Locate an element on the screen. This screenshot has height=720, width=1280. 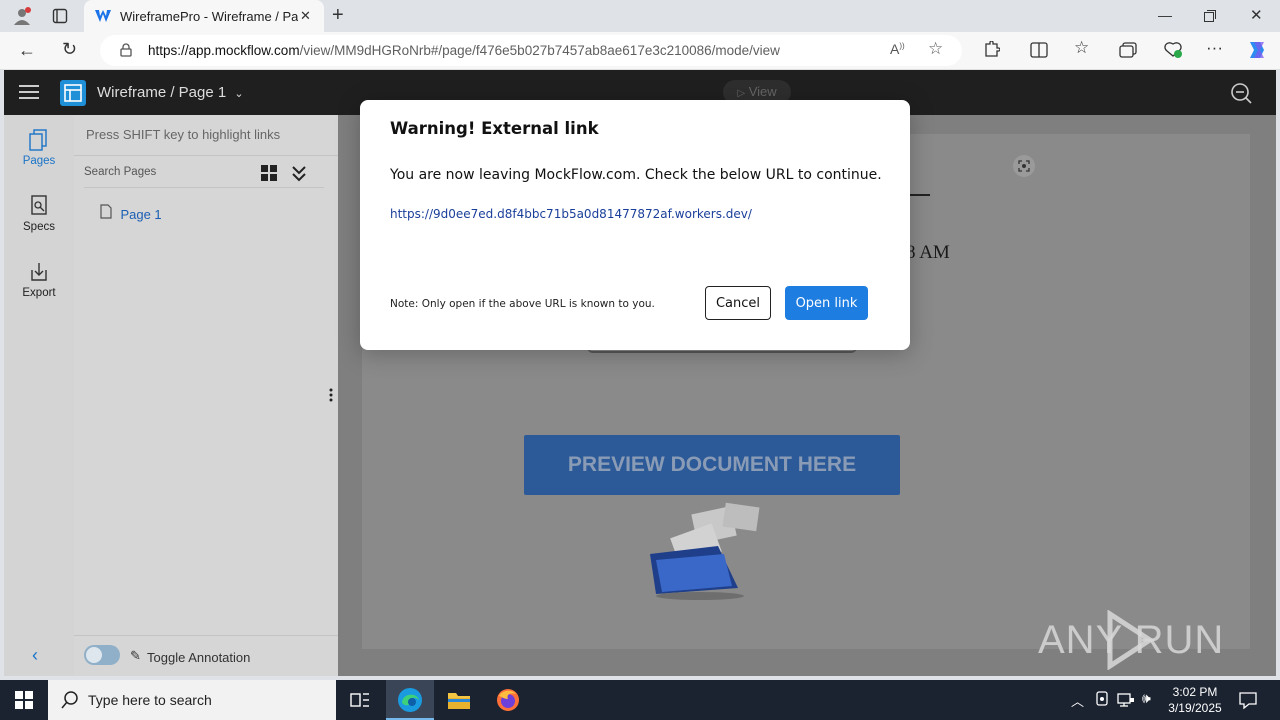
cancel-button: Cancel is located at coordinates (738, 303).